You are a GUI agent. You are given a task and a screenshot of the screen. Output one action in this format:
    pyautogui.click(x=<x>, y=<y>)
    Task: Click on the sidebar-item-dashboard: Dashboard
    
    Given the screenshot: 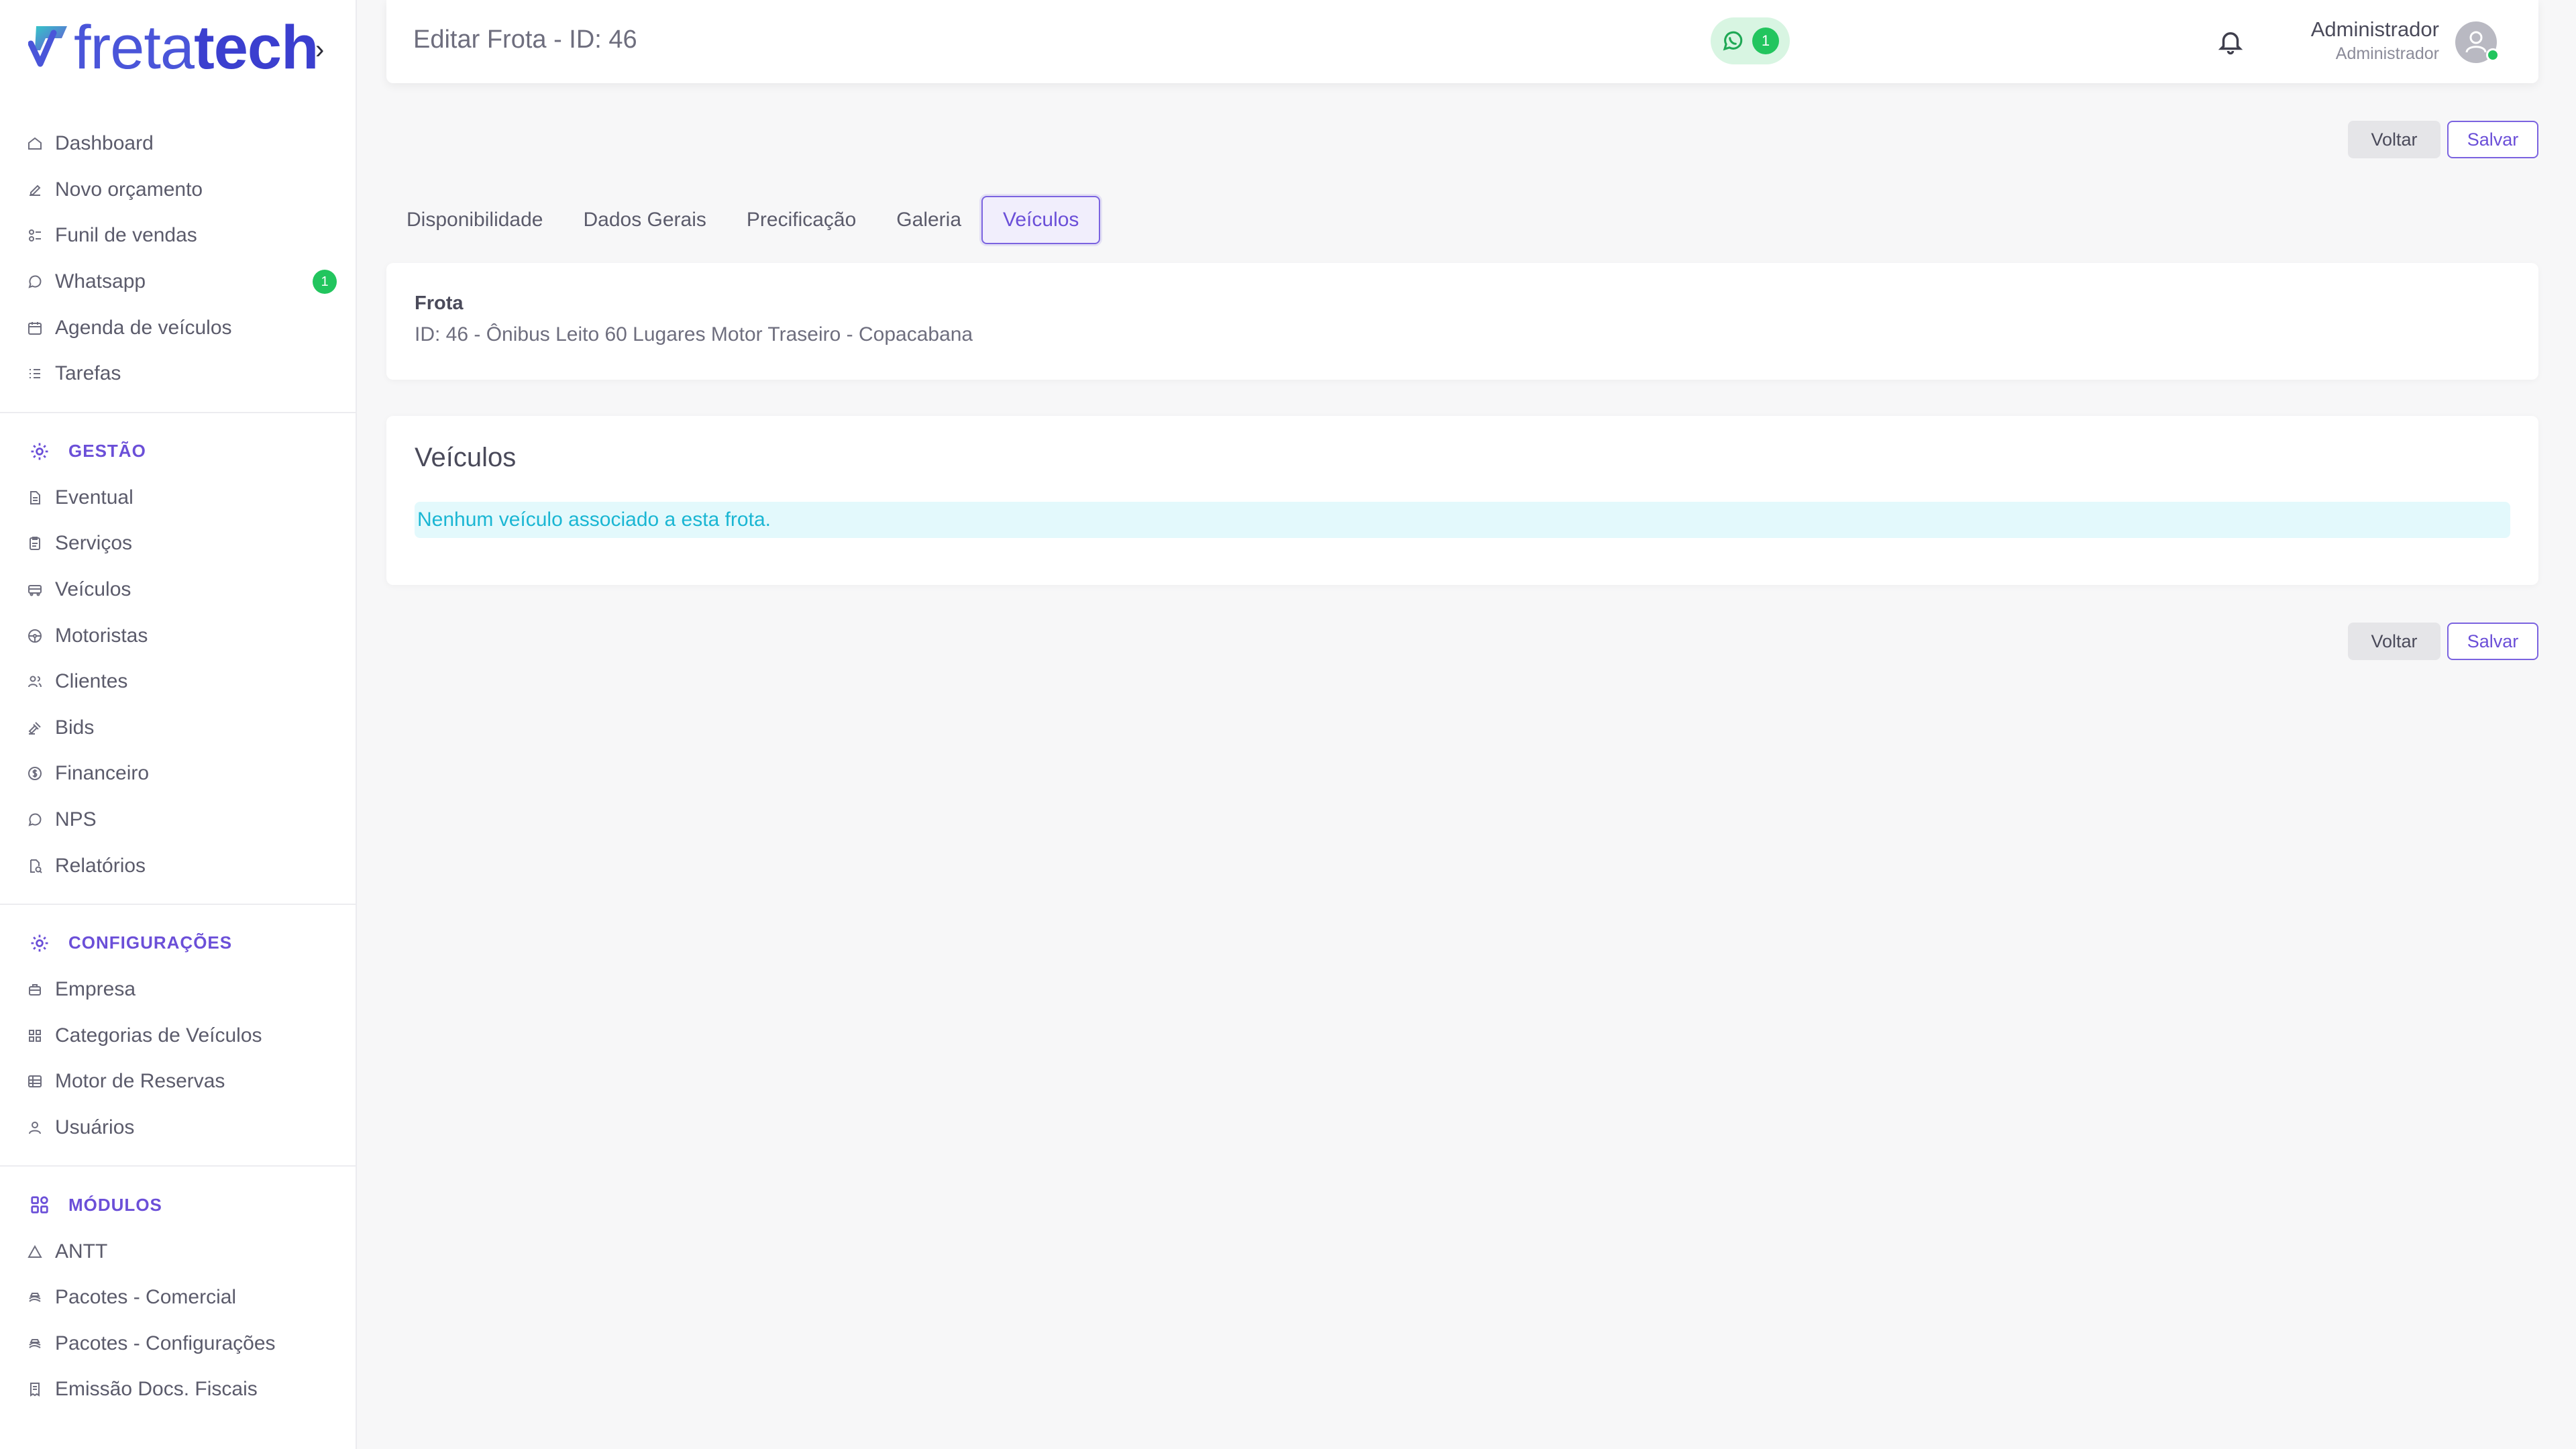 What is the action you would take?
    pyautogui.click(x=178, y=144)
    